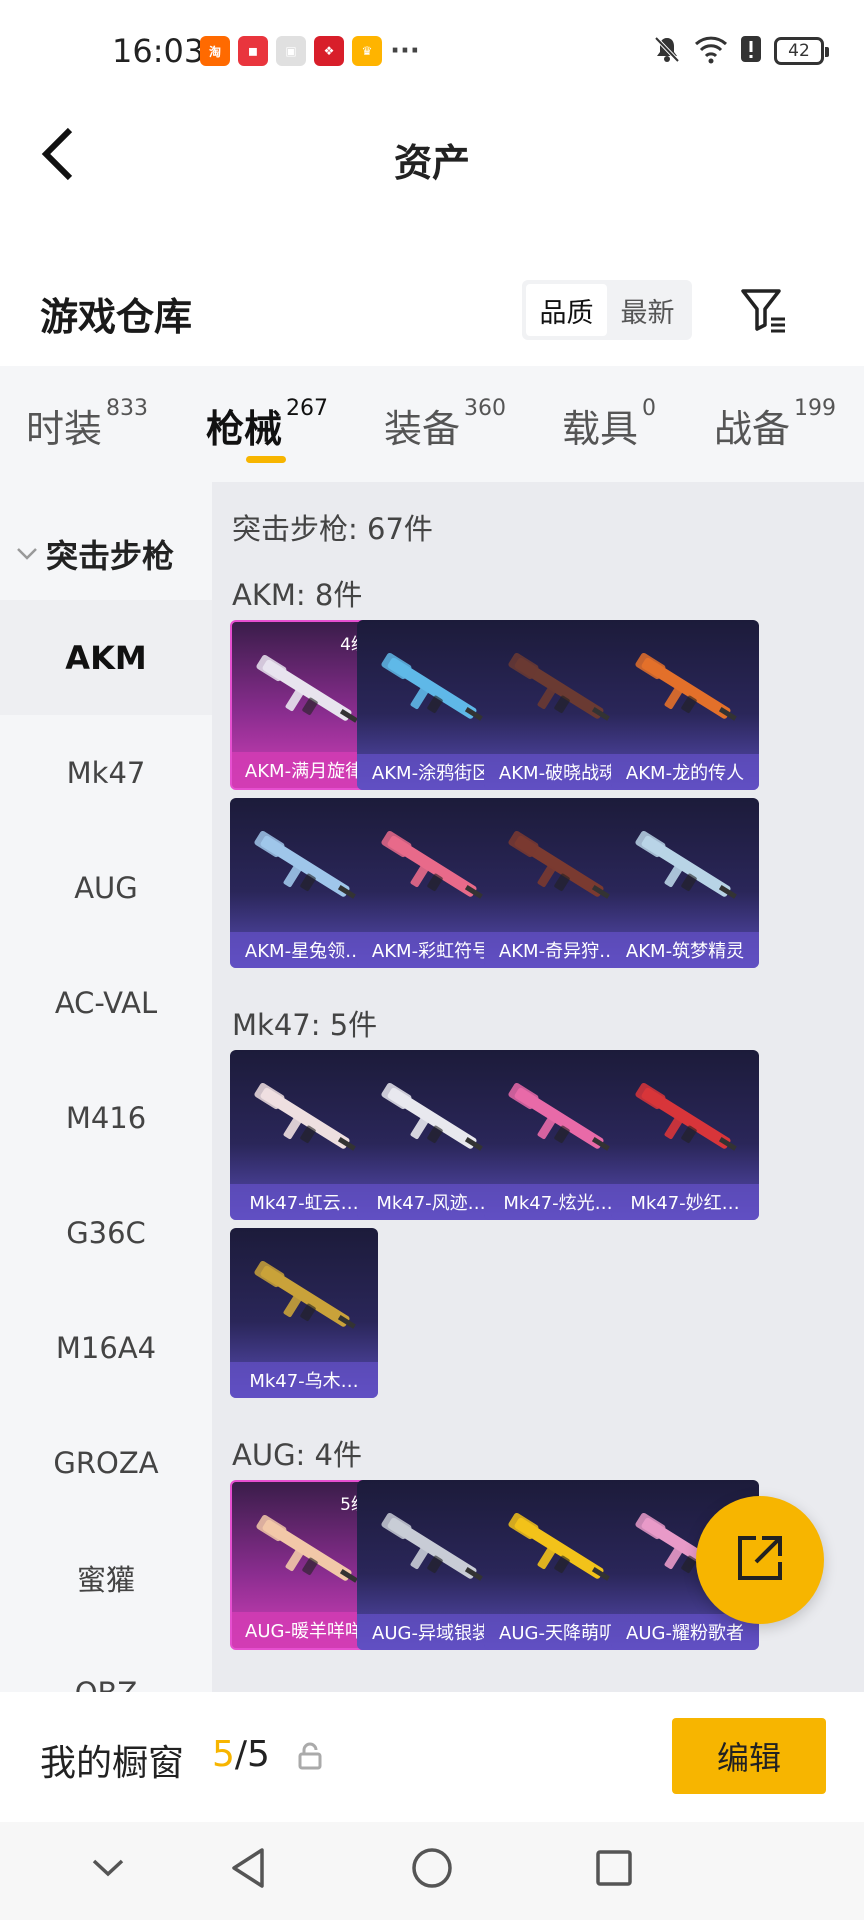  Describe the element at coordinates (431, 163) in the screenshot. I see `page-title: 资产` at that location.